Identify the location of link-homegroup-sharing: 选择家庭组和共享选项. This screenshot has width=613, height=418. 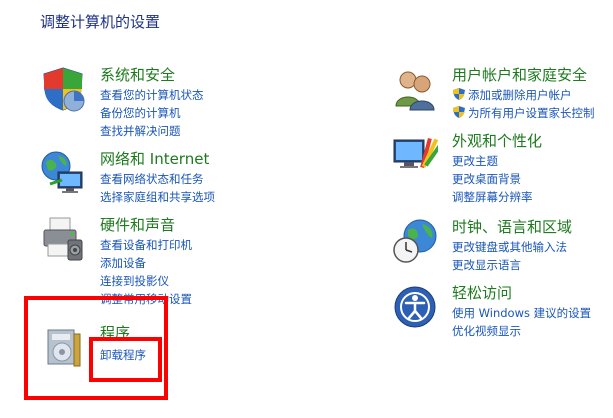
(157, 197).